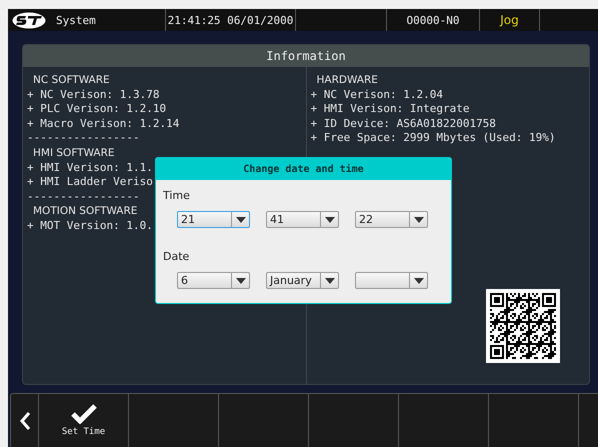  Describe the element at coordinates (213, 280) in the screenshot. I see `dropdown-field: 6` at that location.